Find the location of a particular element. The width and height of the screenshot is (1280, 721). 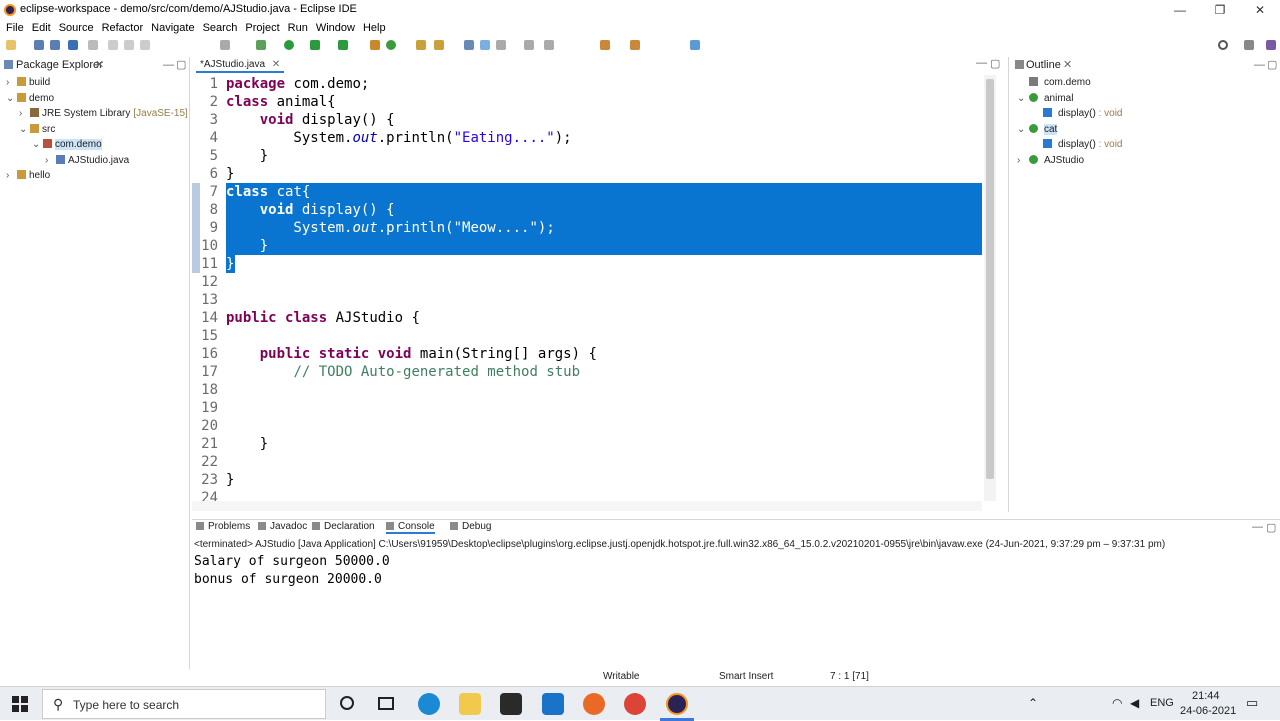

tab-problems: Problems is located at coordinates (223, 526).